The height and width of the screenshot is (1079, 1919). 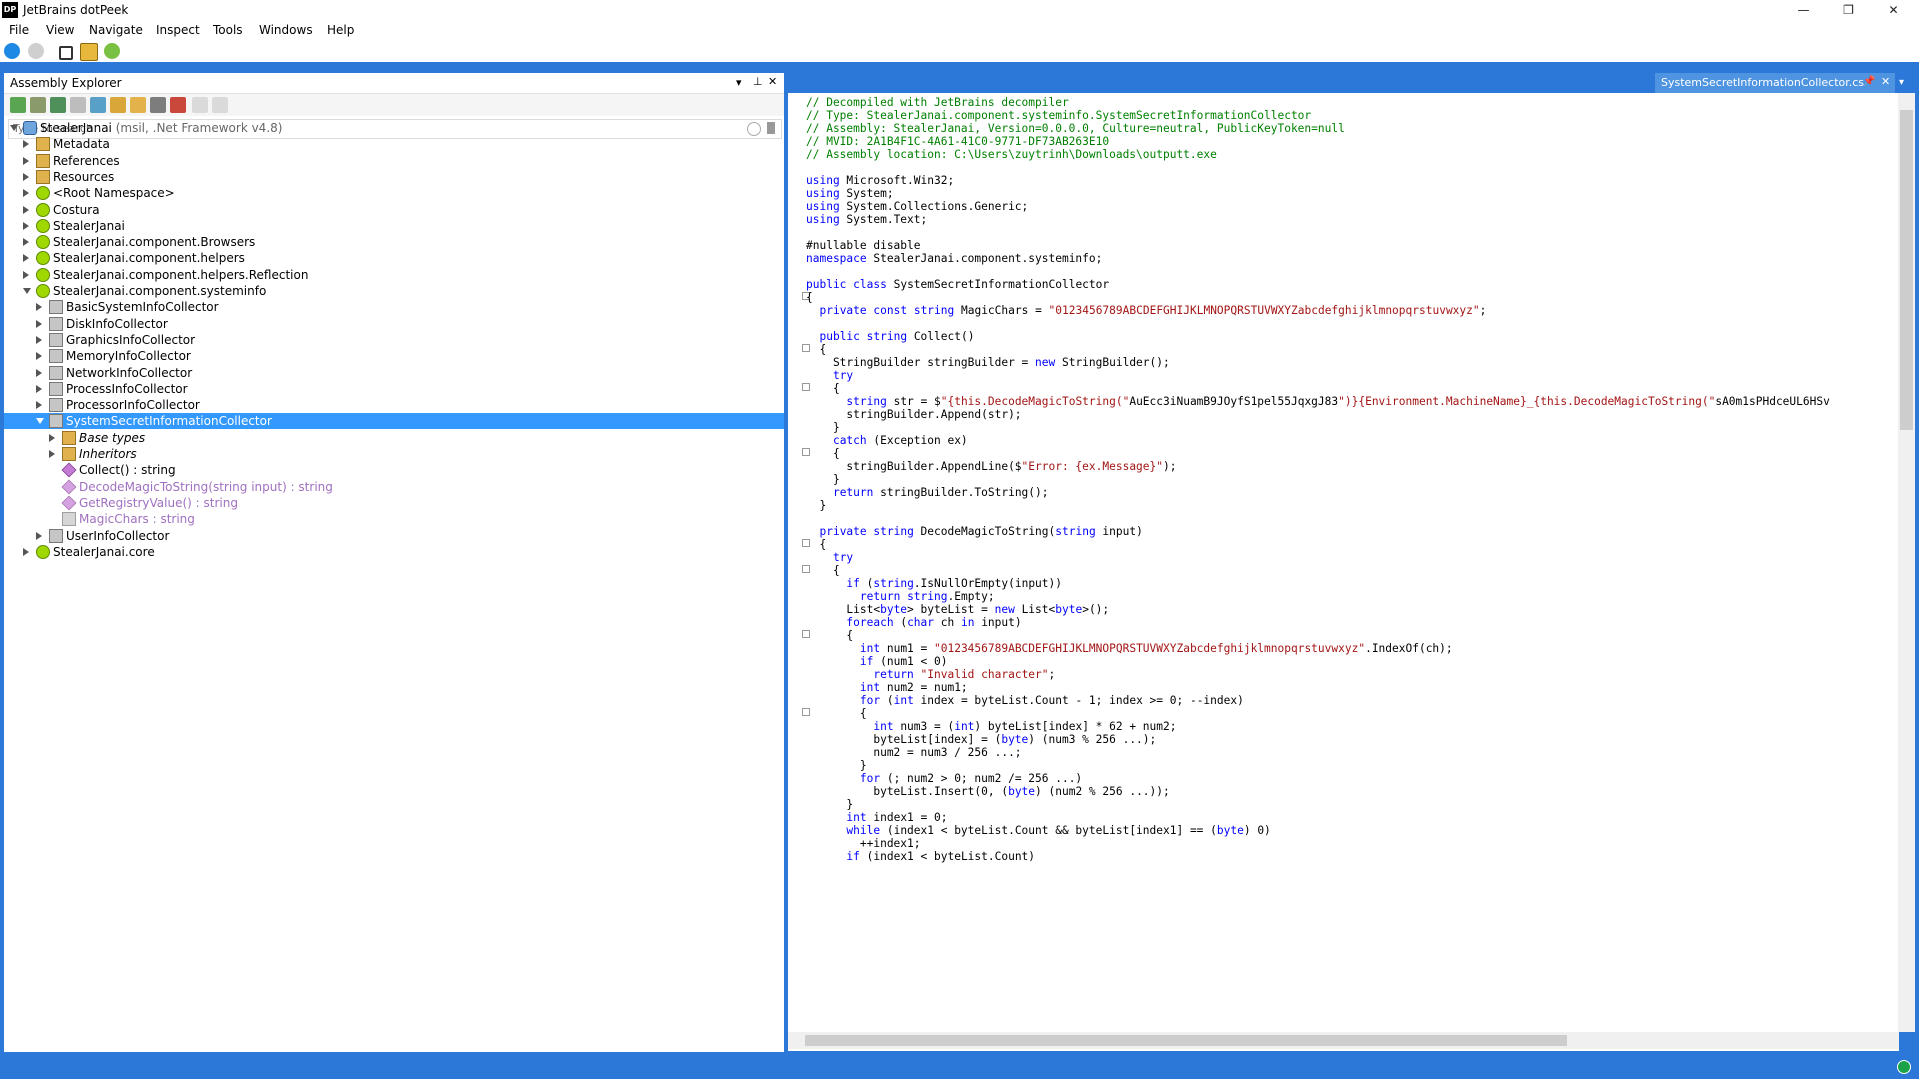 What do you see at coordinates (394, 536) in the screenshot?
I see `tree-item: UserInfoCollector` at bounding box center [394, 536].